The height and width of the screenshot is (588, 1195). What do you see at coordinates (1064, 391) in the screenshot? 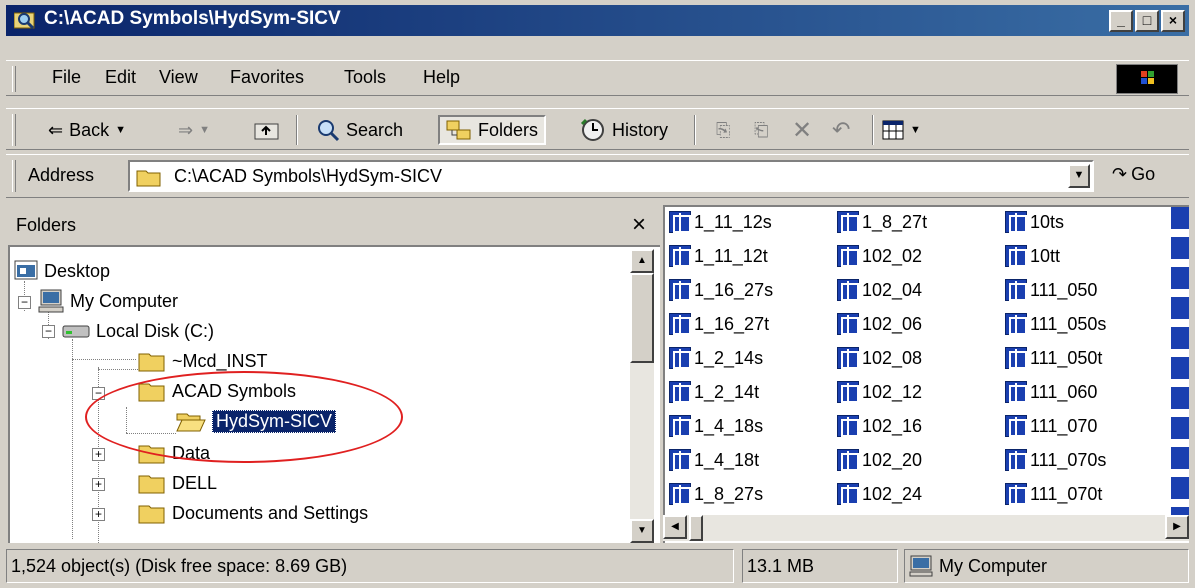
I see `file-name: 111_060` at bounding box center [1064, 391].